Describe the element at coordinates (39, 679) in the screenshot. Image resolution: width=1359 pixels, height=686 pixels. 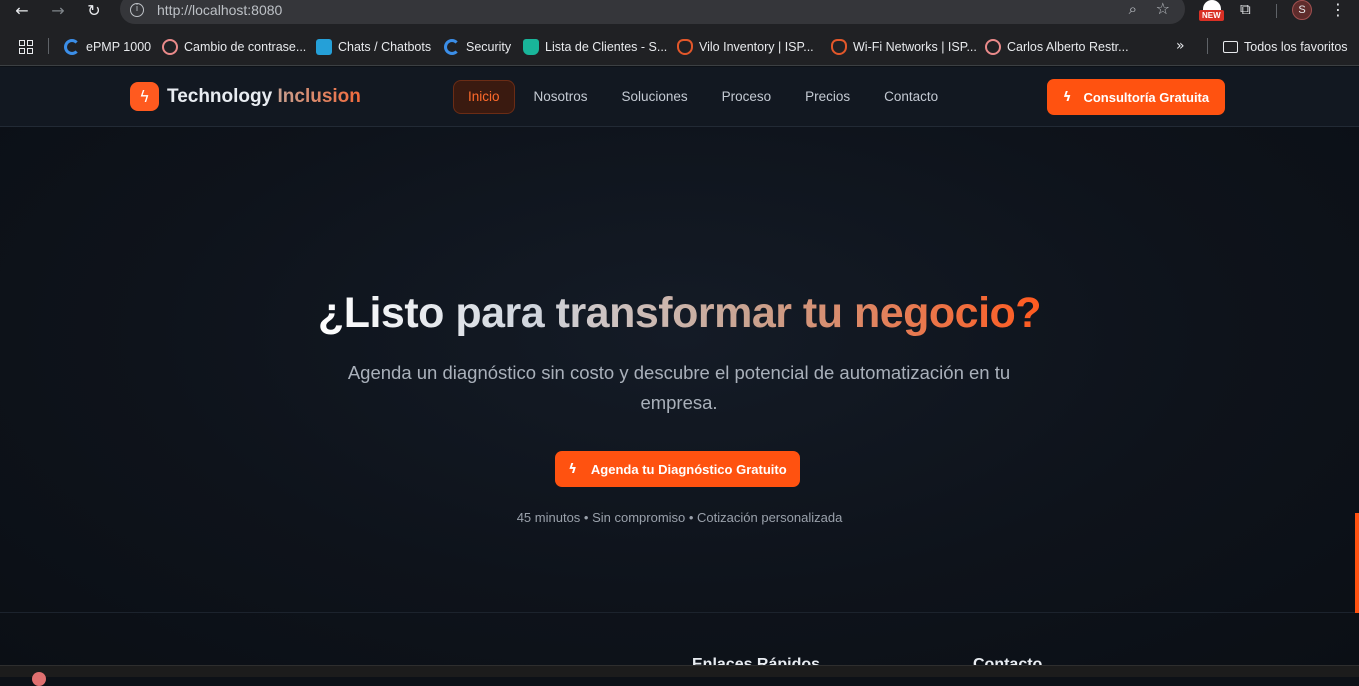
I see `taskbar-app-icon` at that location.